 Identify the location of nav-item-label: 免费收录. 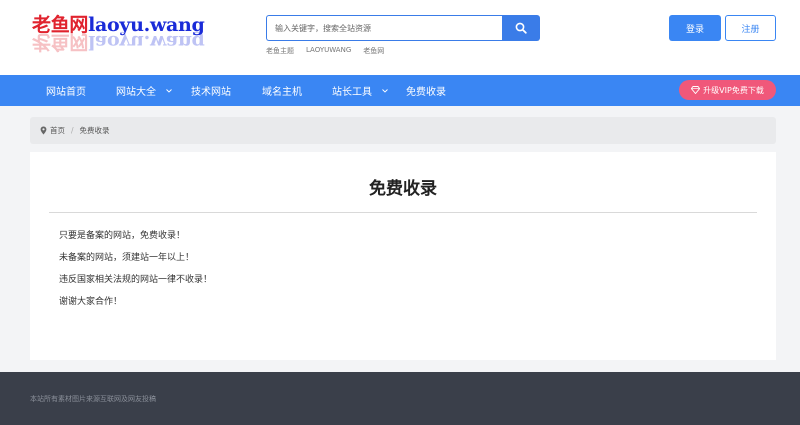
(426, 92).